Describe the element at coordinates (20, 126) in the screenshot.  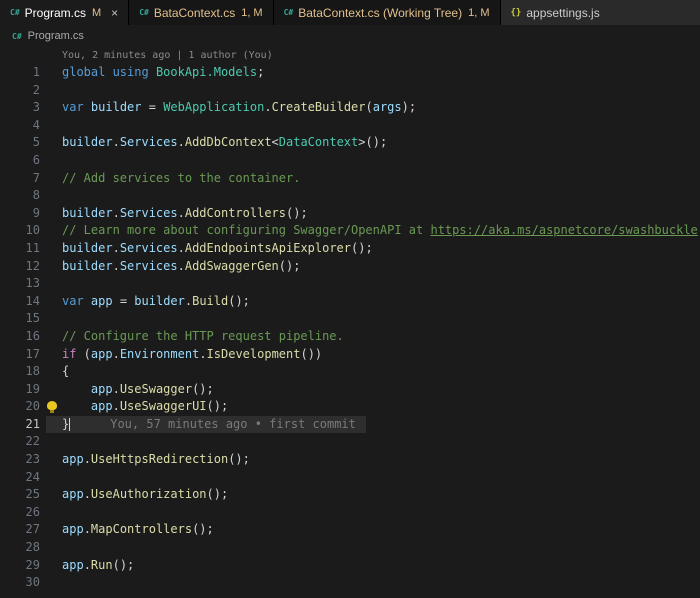
I see `line-number: 4` at that location.